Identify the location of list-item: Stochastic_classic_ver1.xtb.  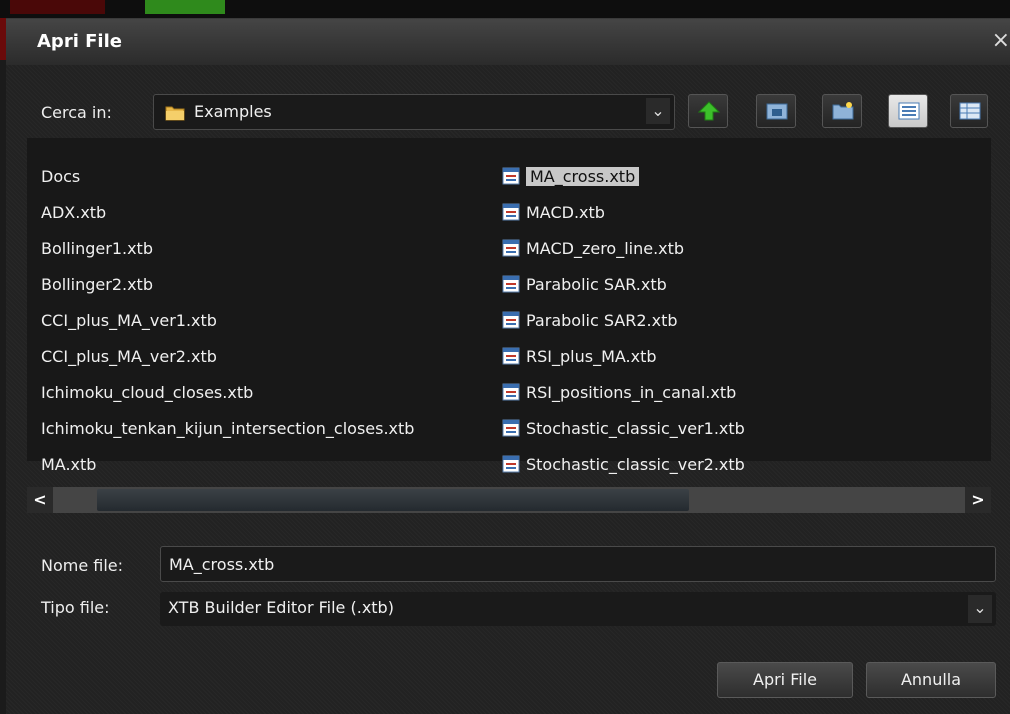
(623, 430).